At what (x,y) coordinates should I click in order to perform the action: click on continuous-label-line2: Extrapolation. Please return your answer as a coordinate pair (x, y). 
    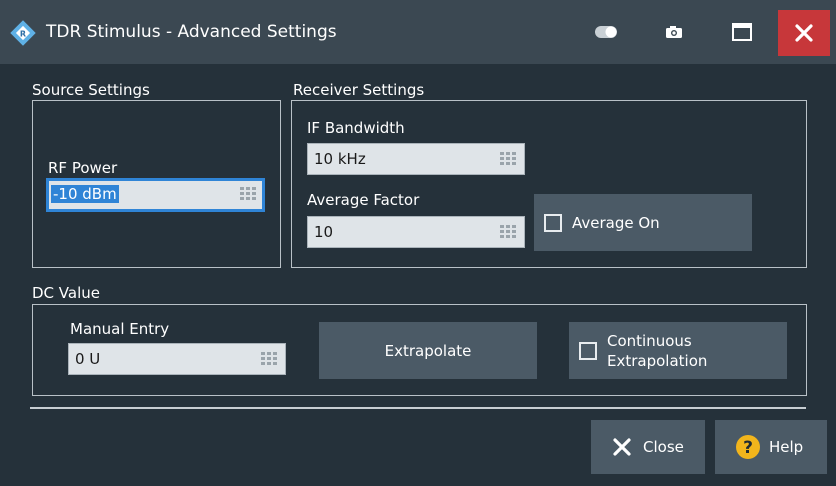
    Looking at the image, I should click on (657, 360).